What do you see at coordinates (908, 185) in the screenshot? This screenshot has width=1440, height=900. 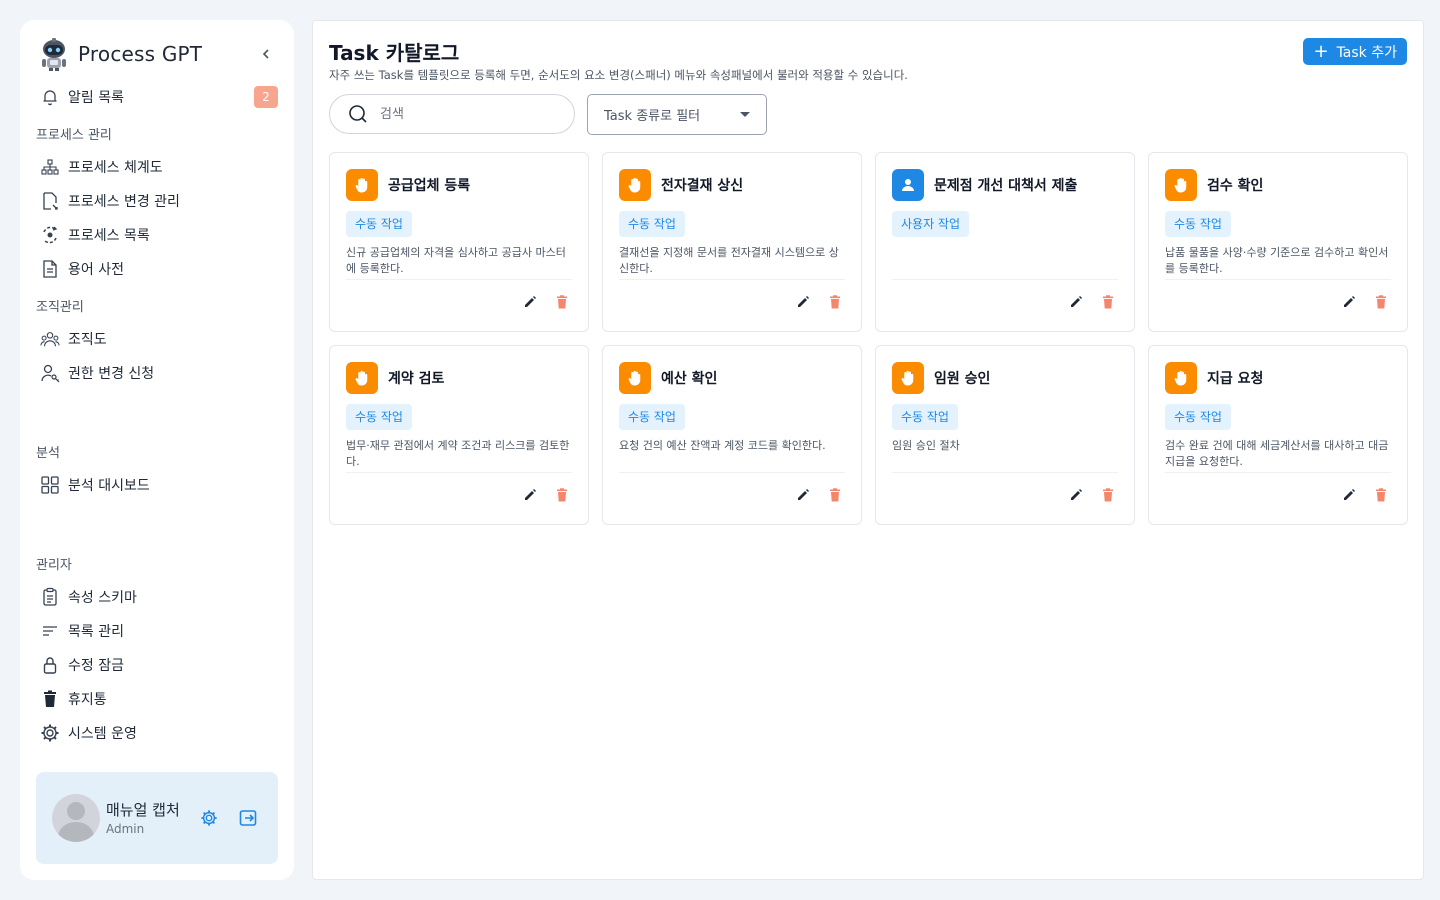 I see `user-icon` at bounding box center [908, 185].